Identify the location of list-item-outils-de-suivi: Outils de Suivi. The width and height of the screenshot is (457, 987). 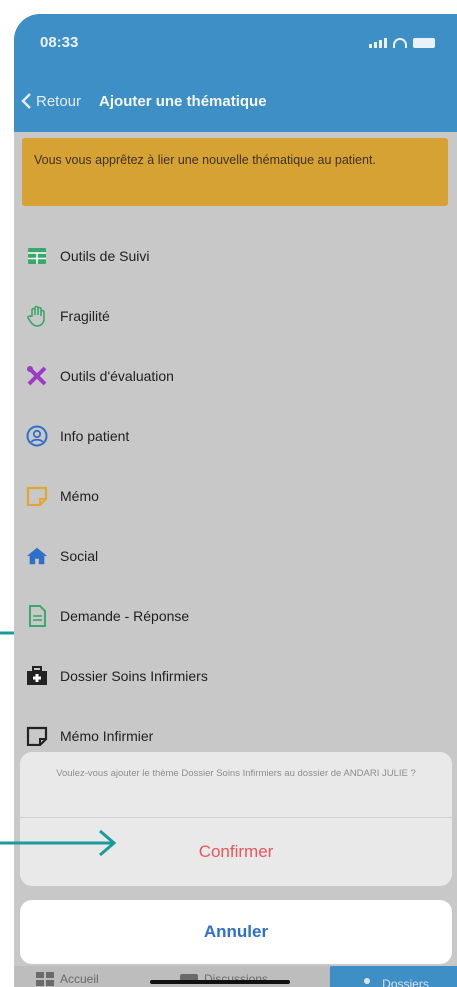
(226, 256).